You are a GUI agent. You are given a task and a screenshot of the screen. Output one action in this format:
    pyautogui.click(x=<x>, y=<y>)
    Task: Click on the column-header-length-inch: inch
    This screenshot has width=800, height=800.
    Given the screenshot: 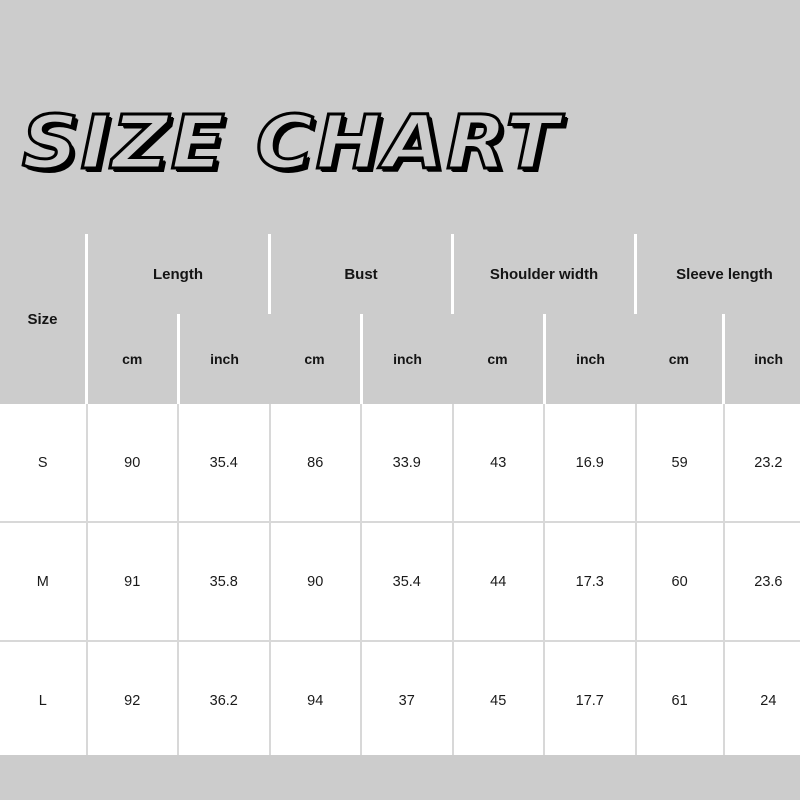 What is the action you would take?
    pyautogui.click(x=223, y=359)
    